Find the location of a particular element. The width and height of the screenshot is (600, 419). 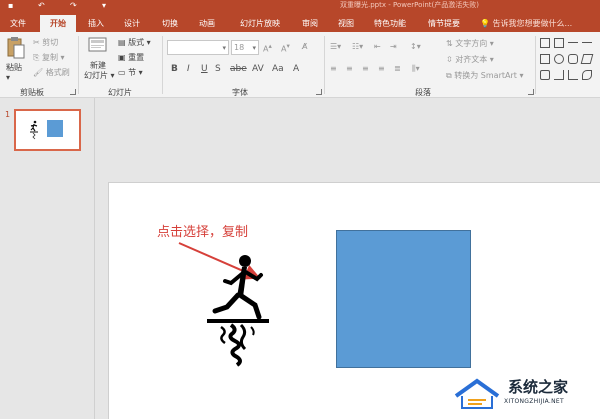

slides-group-label: 幻灯片 is located at coordinates (120, 92).